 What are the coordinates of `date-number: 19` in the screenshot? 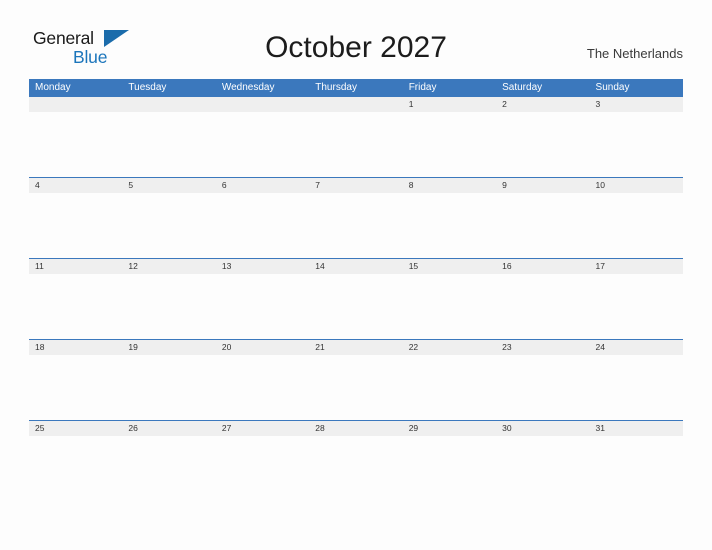 It's located at (168, 347).